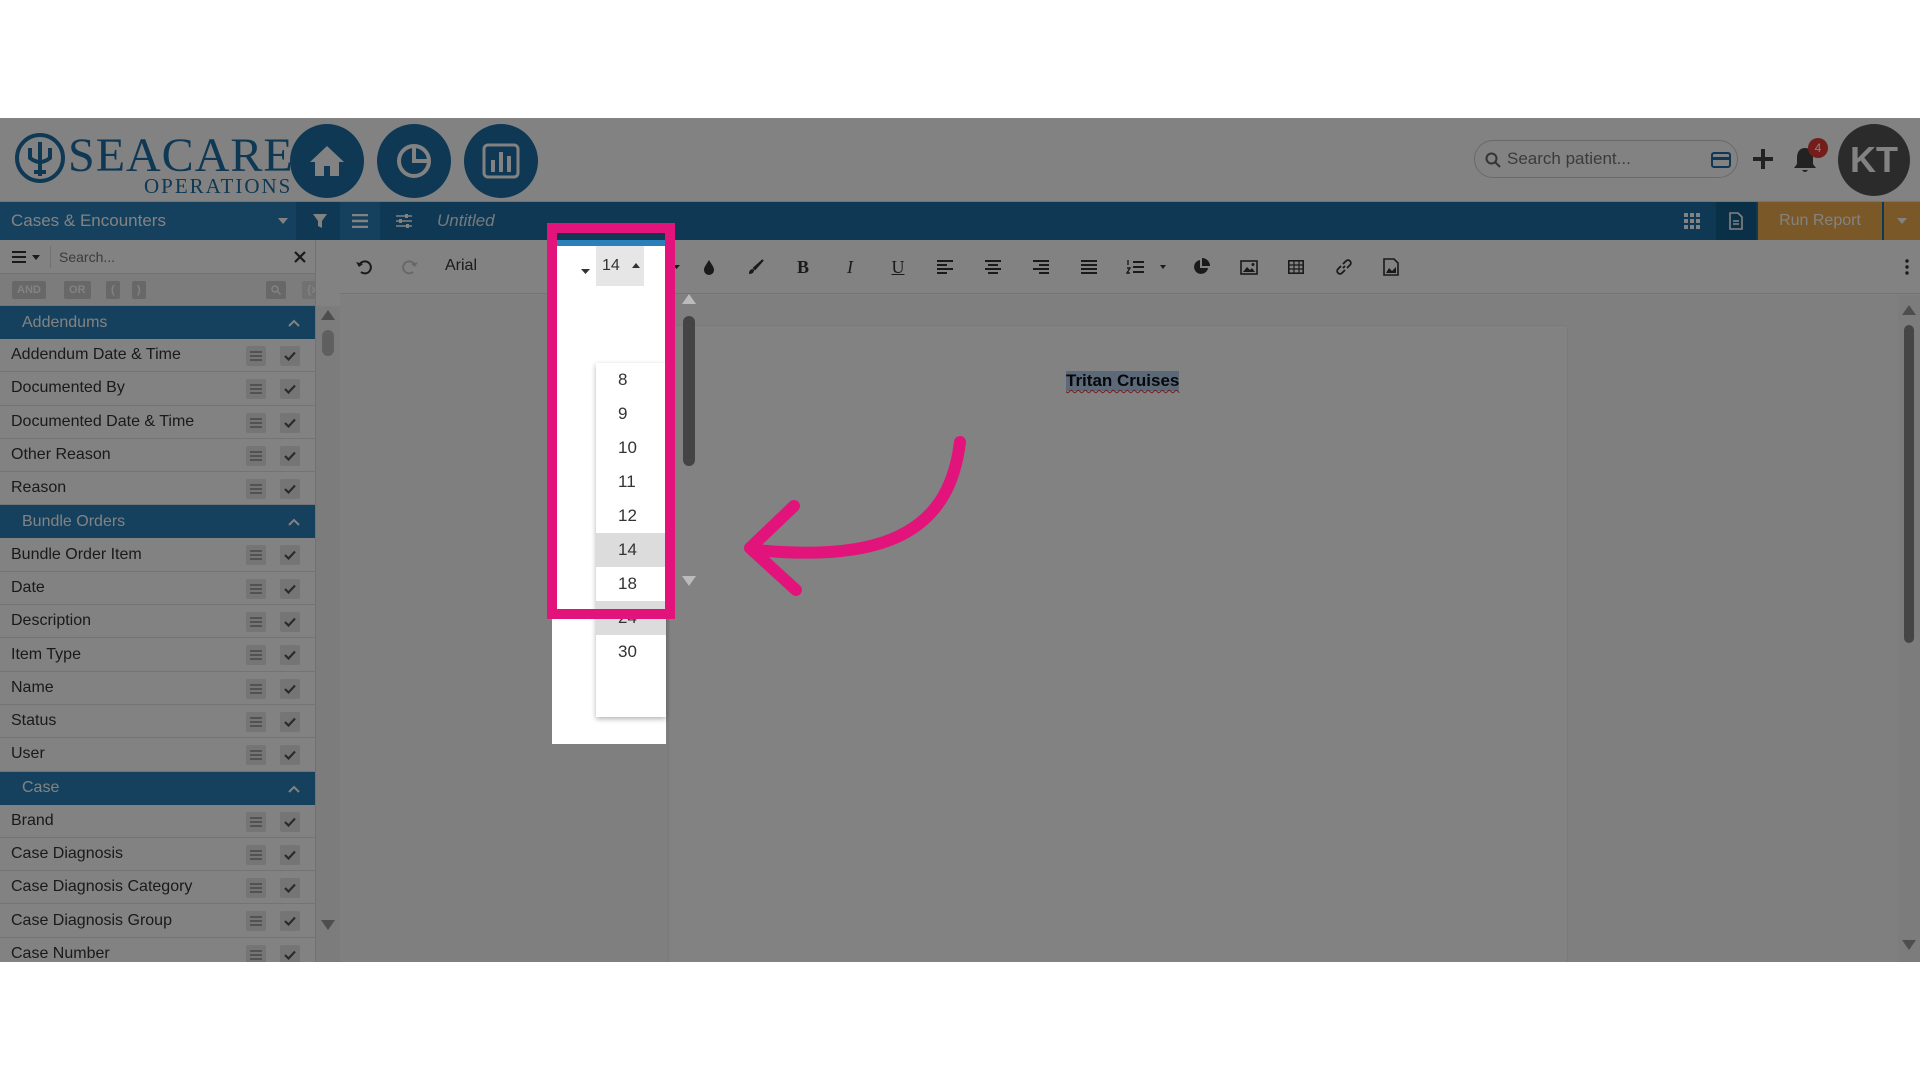 Image resolution: width=1920 pixels, height=1080 pixels. Describe the element at coordinates (157, 788) in the screenshot. I see `field-group-header: Case` at that location.